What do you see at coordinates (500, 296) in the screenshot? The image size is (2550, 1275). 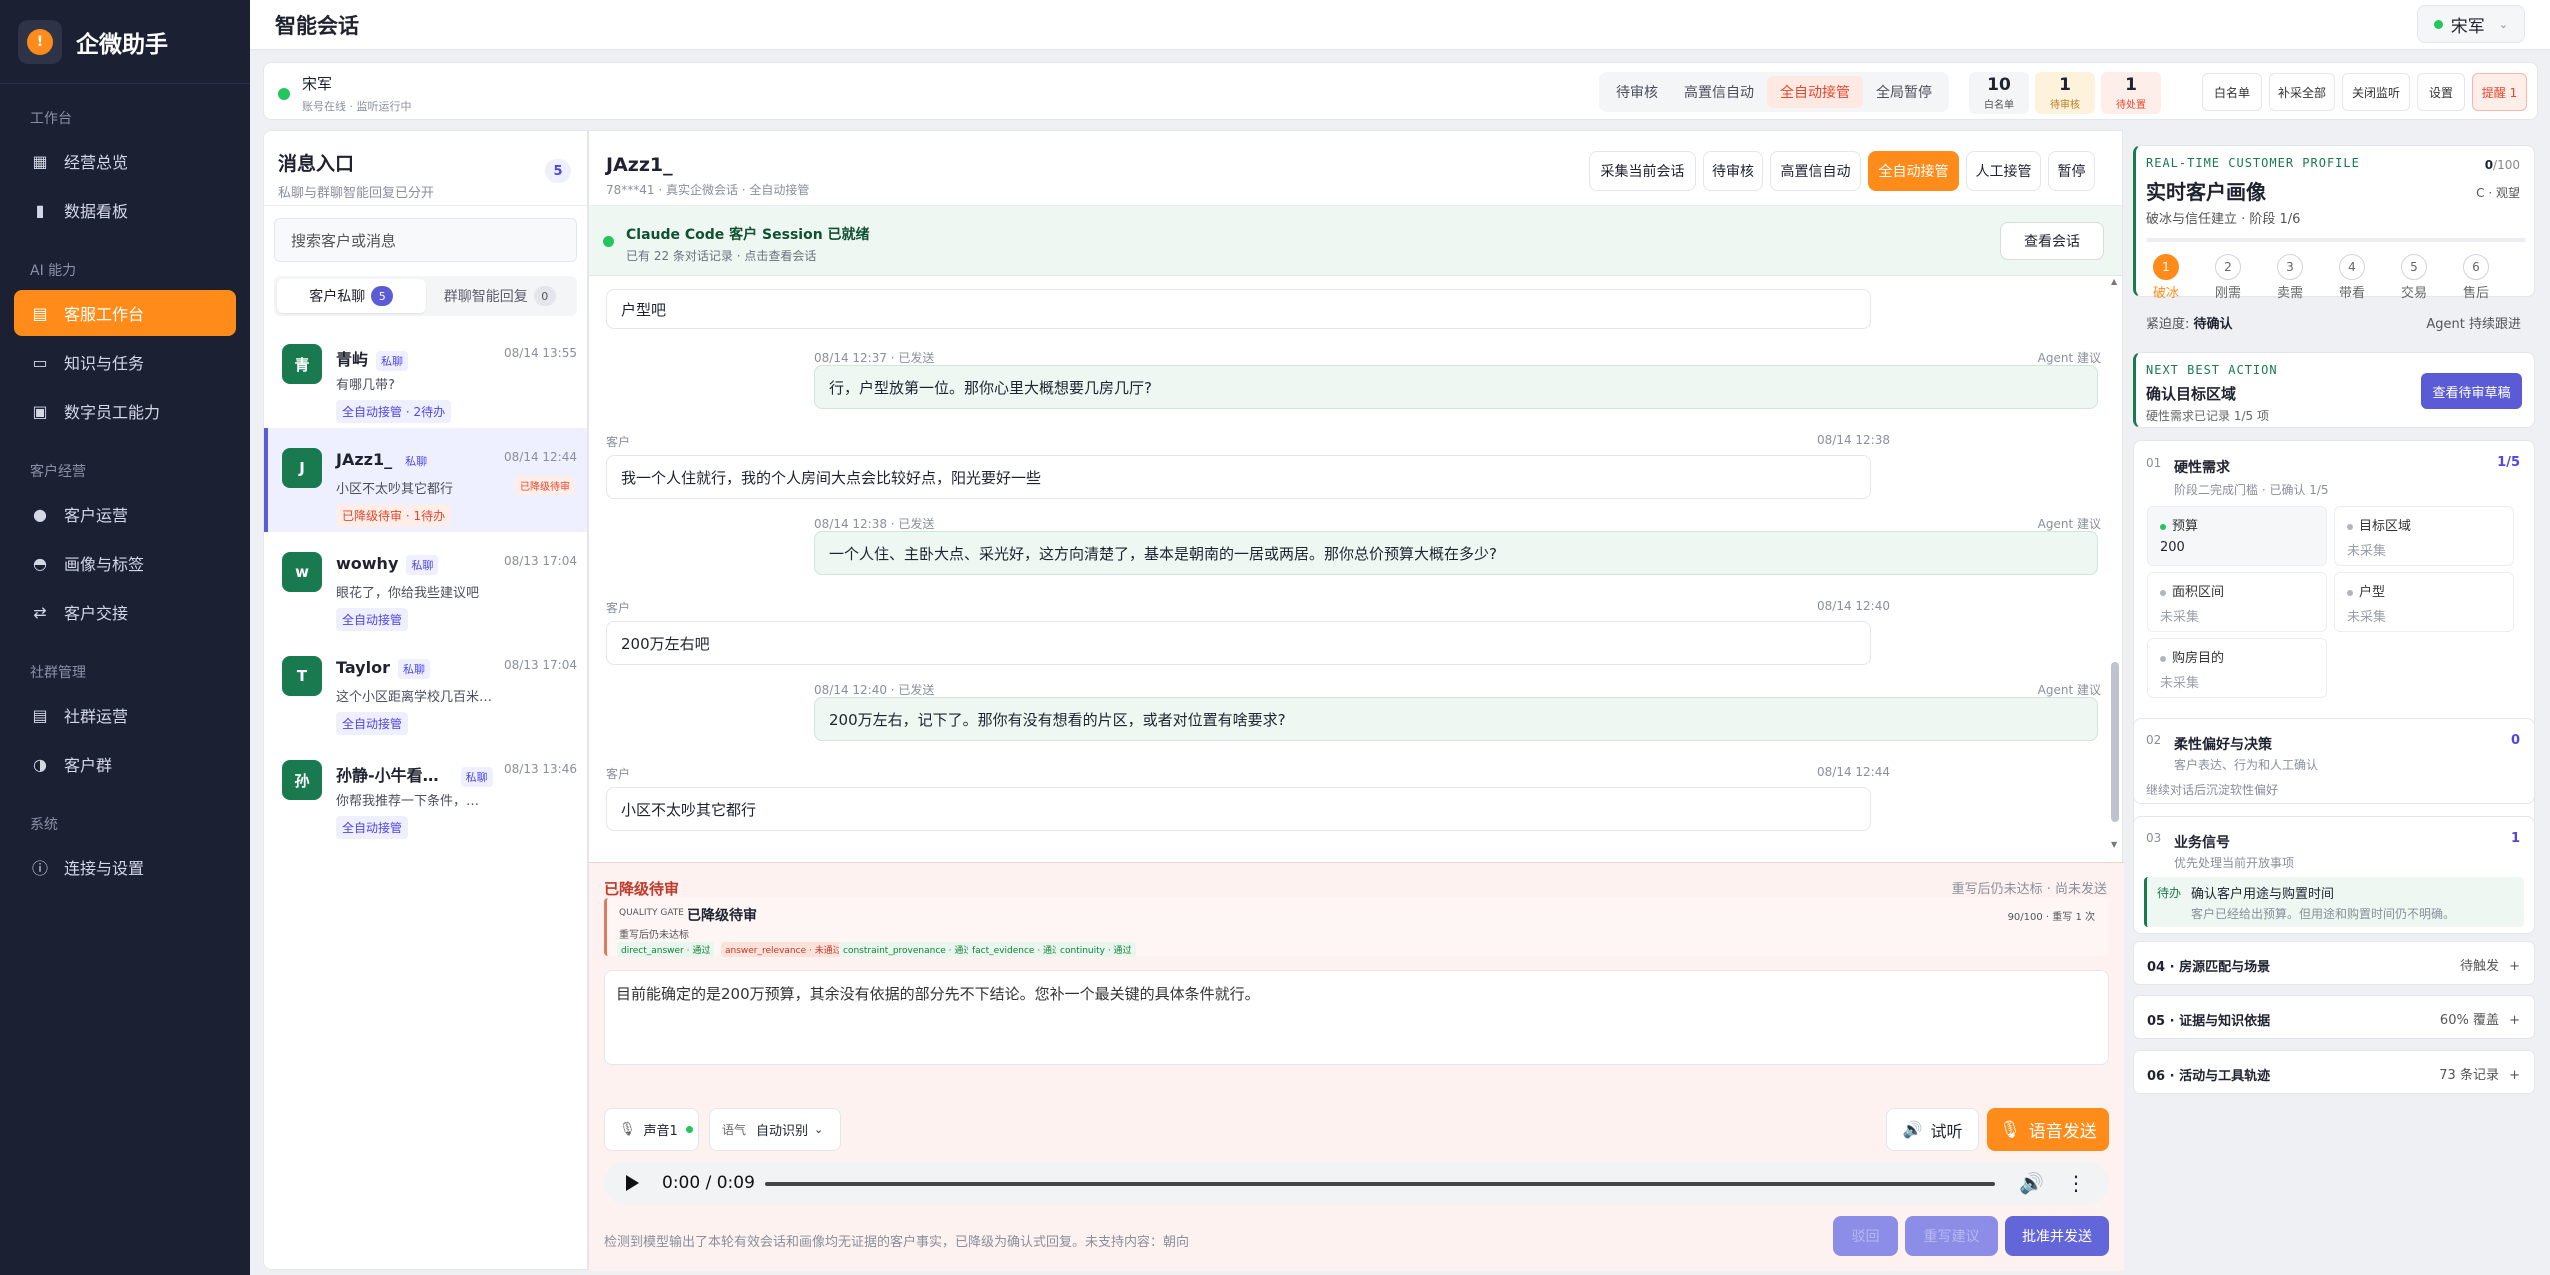 I see `tab-group: 群聊智能回复 0` at bounding box center [500, 296].